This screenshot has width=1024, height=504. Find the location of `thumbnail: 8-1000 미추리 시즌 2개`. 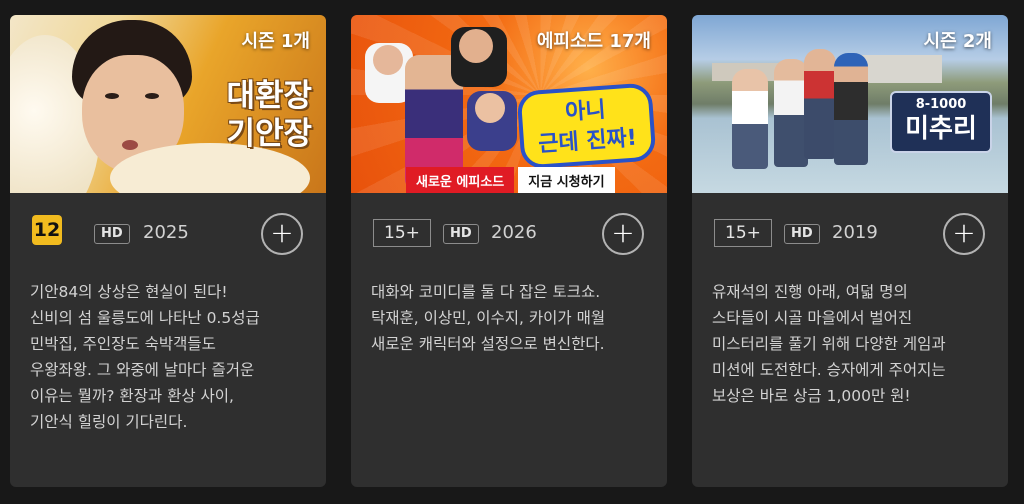

thumbnail: 8-1000 미추리 시즌 2개 is located at coordinates (850, 104).